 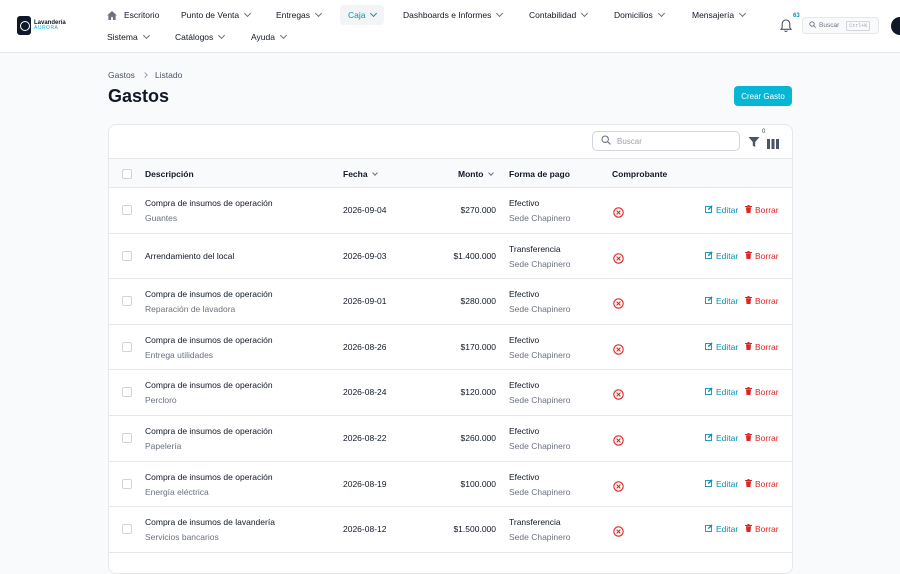 I want to click on expense-detail: Reparación de lavadora, so click(x=190, y=309).